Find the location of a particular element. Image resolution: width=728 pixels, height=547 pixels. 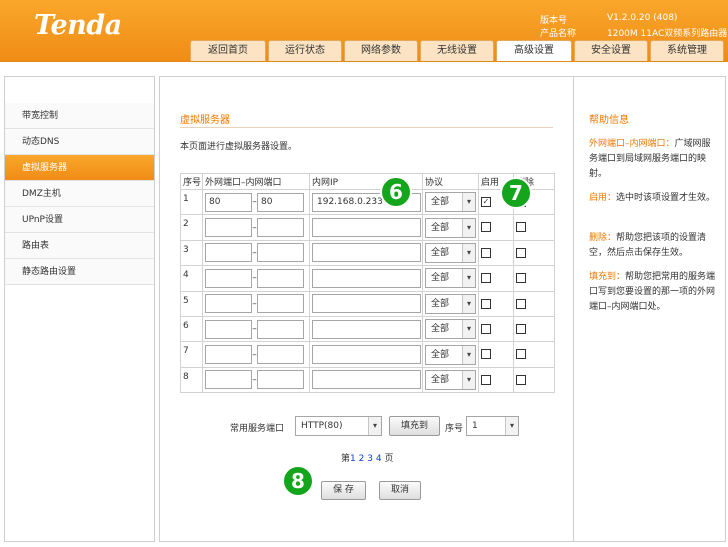

tab-advanced: 高级设置 is located at coordinates (534, 51).